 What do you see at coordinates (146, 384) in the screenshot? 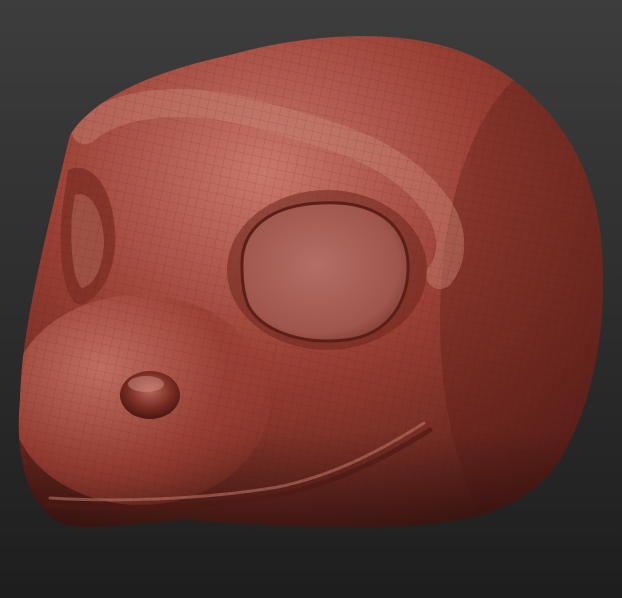
I see `nostril-highlight` at bounding box center [146, 384].